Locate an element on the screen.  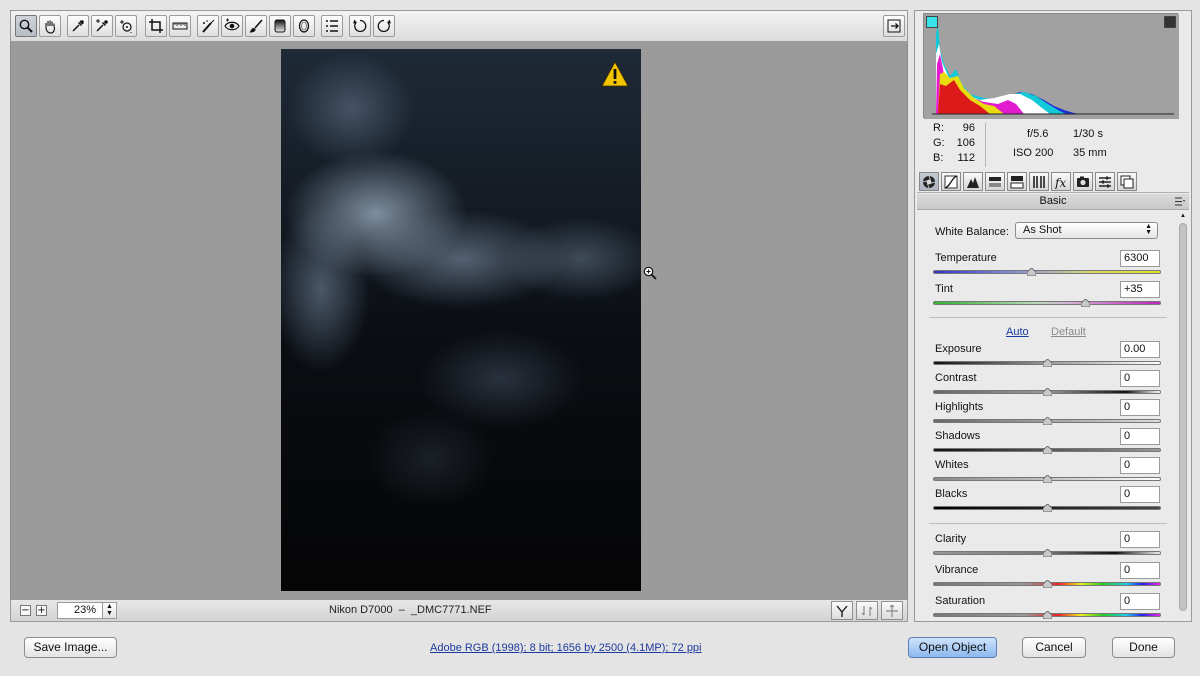
tab-tone-curve is located at coordinates (951, 181).